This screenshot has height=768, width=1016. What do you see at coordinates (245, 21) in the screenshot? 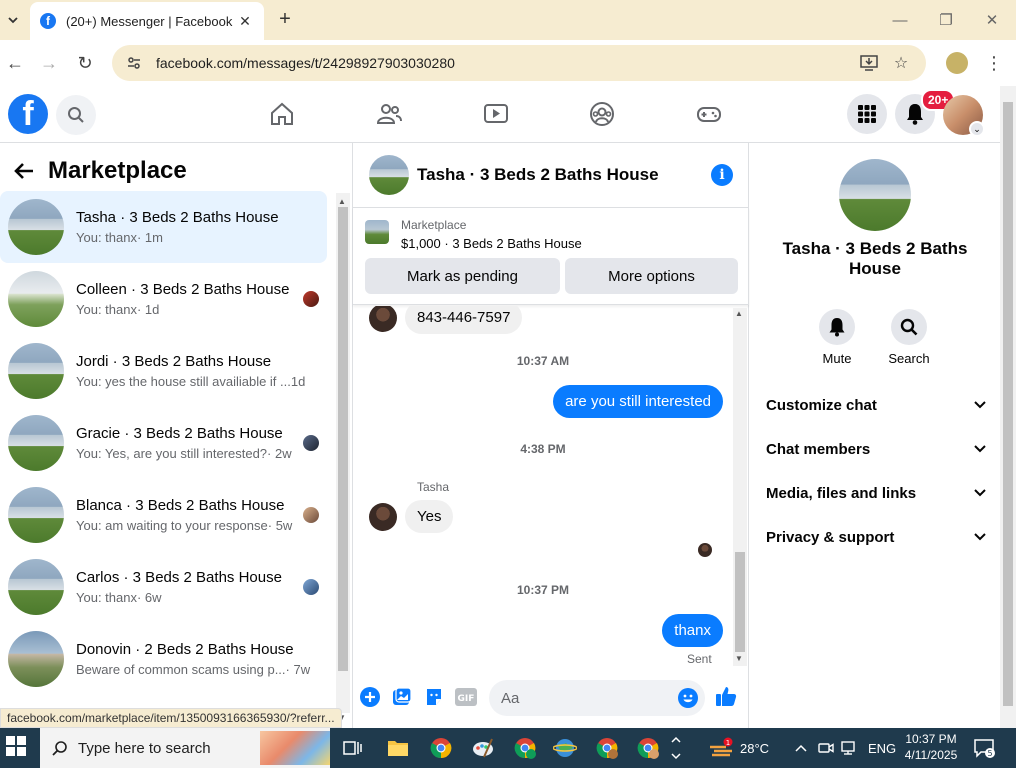
I see `close-tab-icon: ✕` at bounding box center [245, 21].